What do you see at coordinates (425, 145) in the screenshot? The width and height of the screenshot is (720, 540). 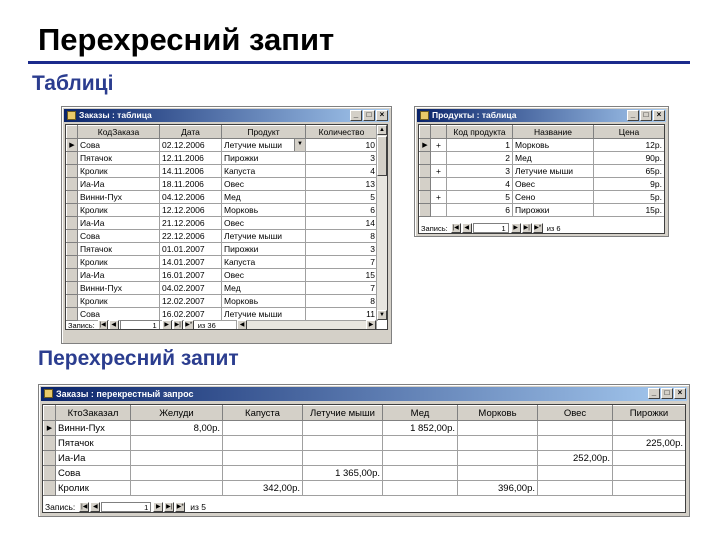 I see `current-record-arrow-icon: ▶` at bounding box center [425, 145].